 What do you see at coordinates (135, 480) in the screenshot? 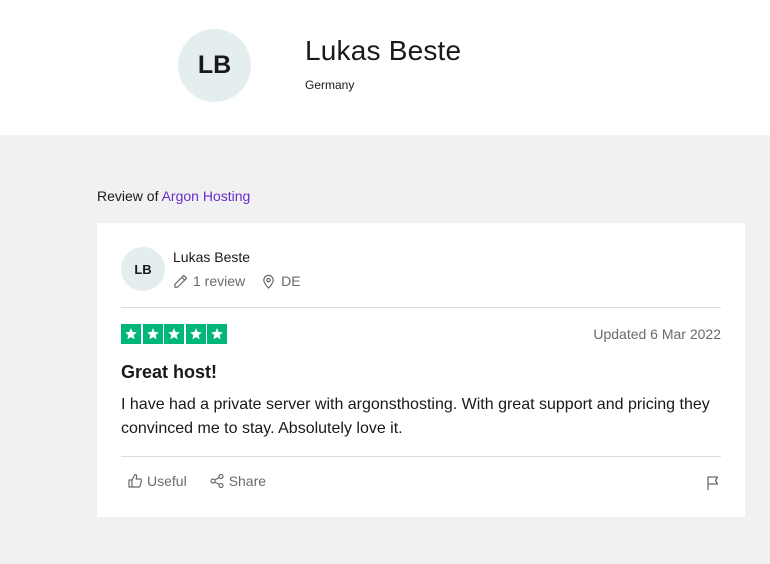
I see `thumbs-up-icon` at bounding box center [135, 480].